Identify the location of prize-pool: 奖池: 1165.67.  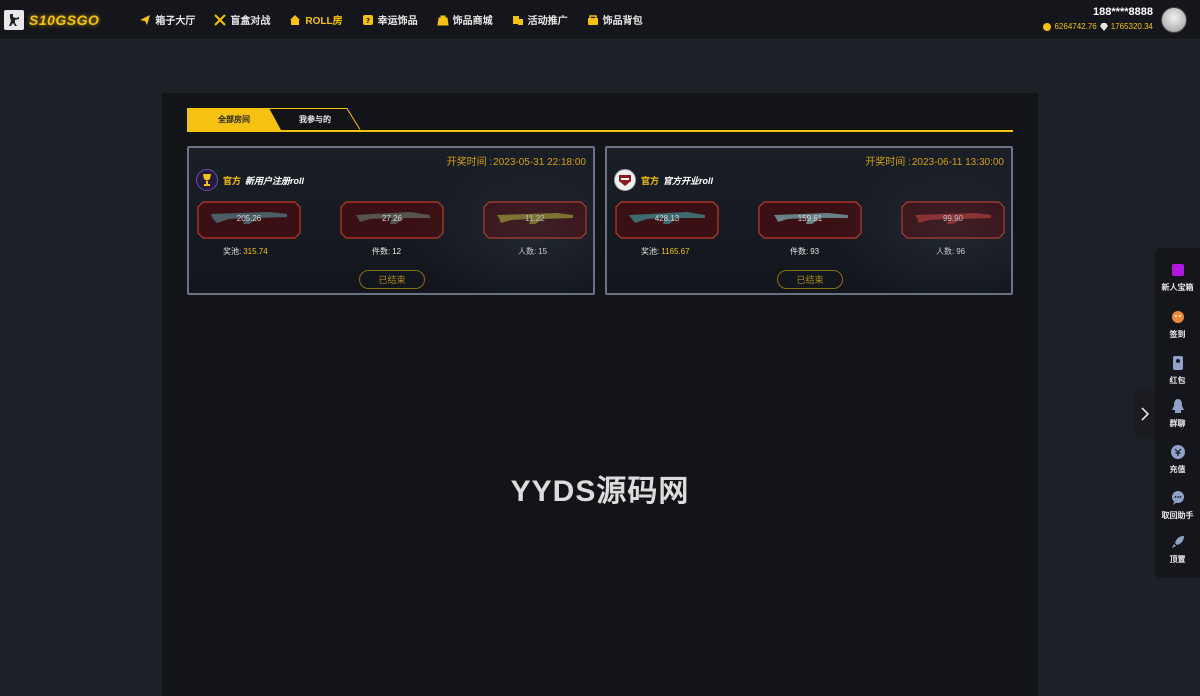
(665, 251).